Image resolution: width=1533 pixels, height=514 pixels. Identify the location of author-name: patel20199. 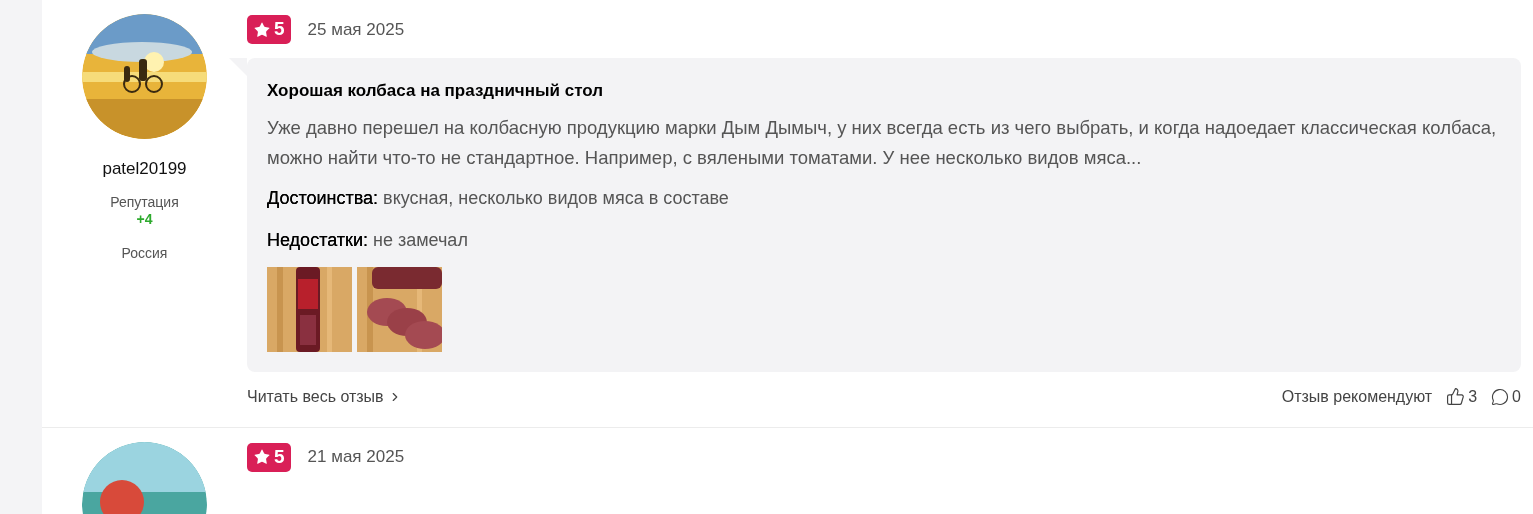
(144, 169).